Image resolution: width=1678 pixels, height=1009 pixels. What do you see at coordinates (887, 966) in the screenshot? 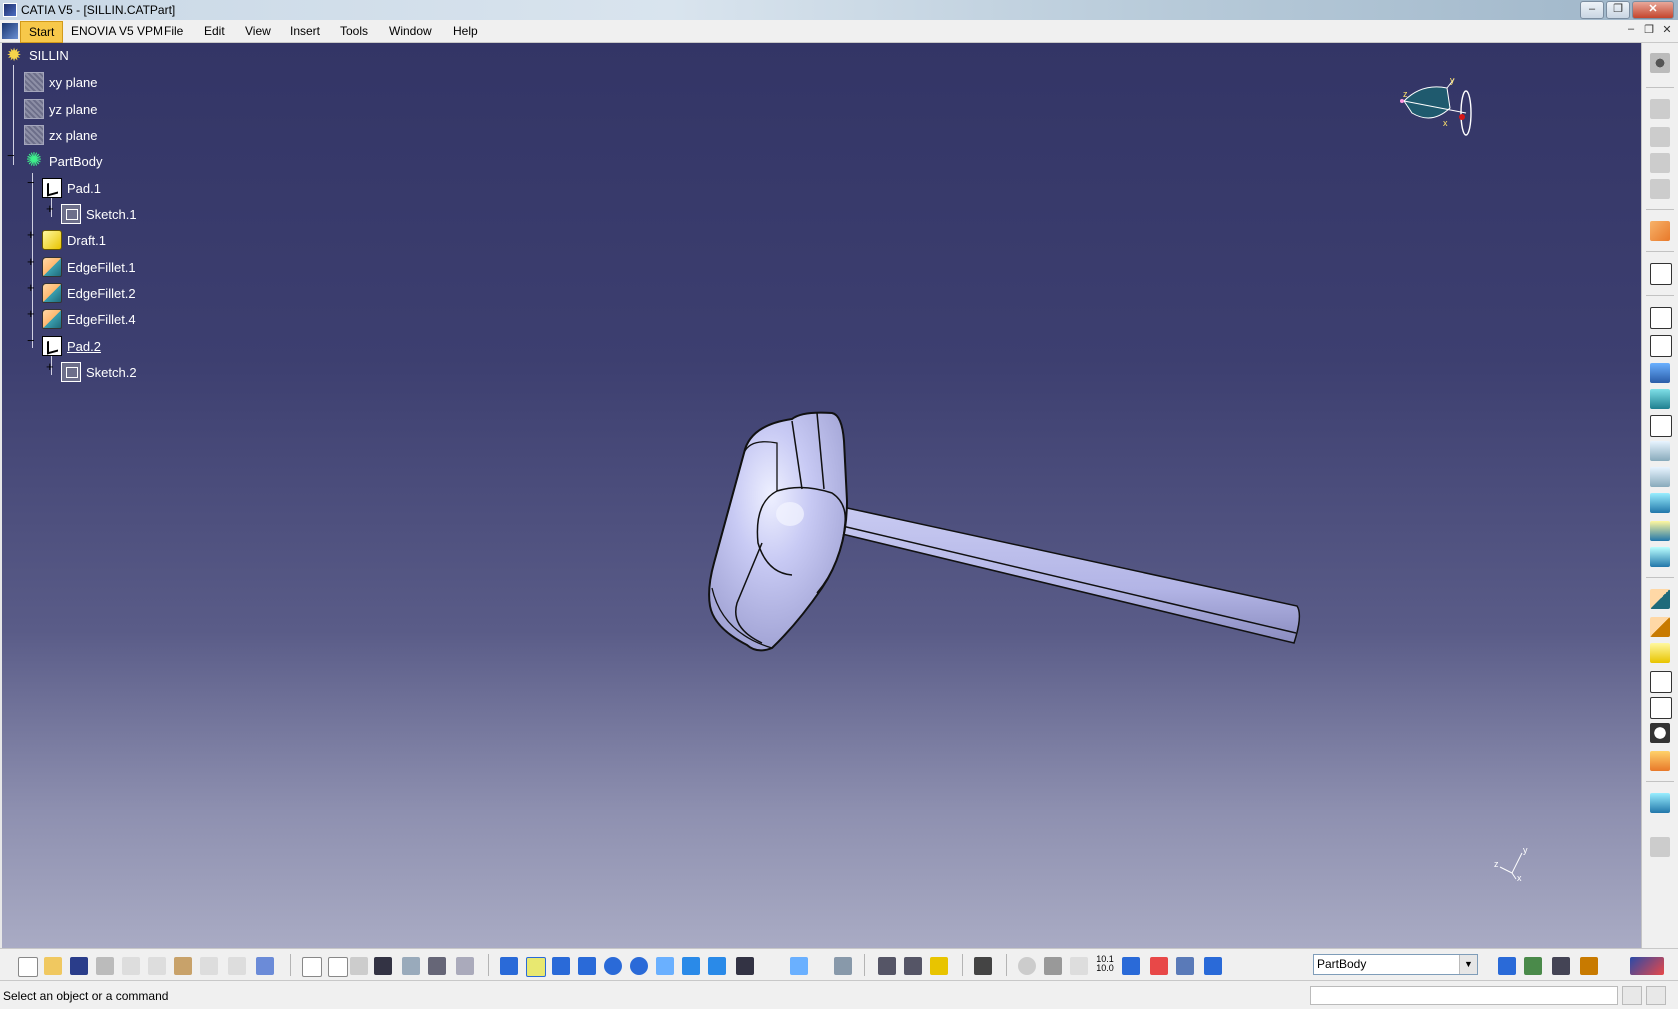
I see `measure-between-icon` at bounding box center [887, 966].